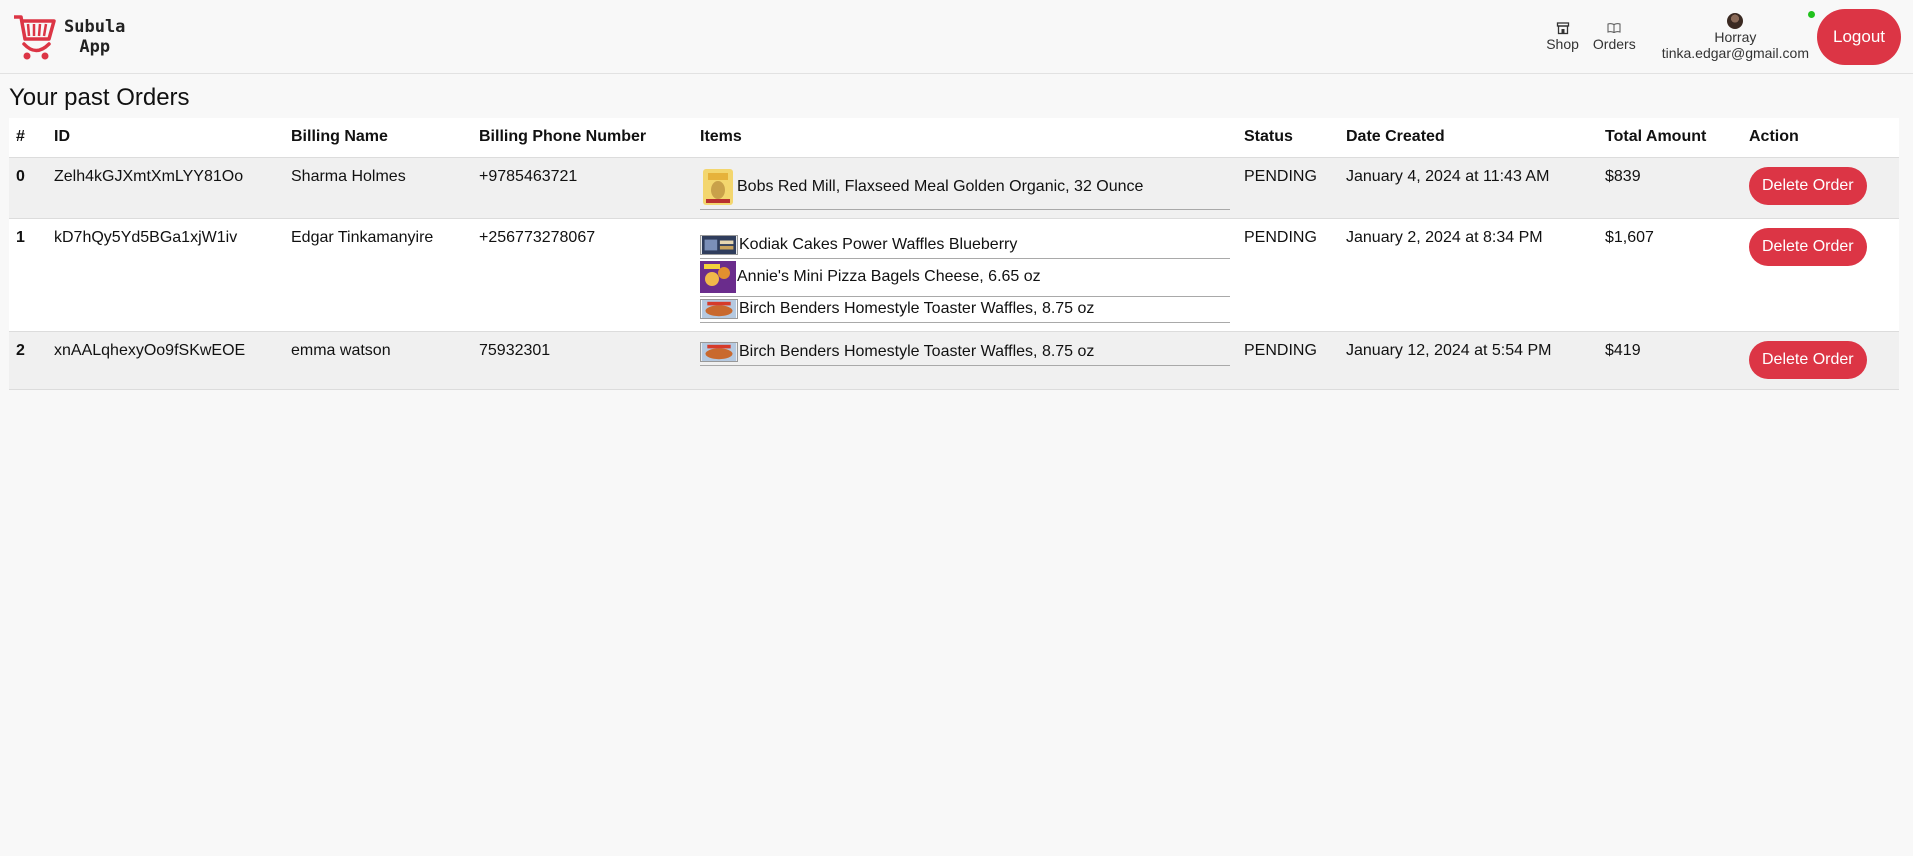 The image size is (1913, 856). Describe the element at coordinates (1735, 52) in the screenshot. I see `user-email: tinka.edgar@gmail.com` at that location.